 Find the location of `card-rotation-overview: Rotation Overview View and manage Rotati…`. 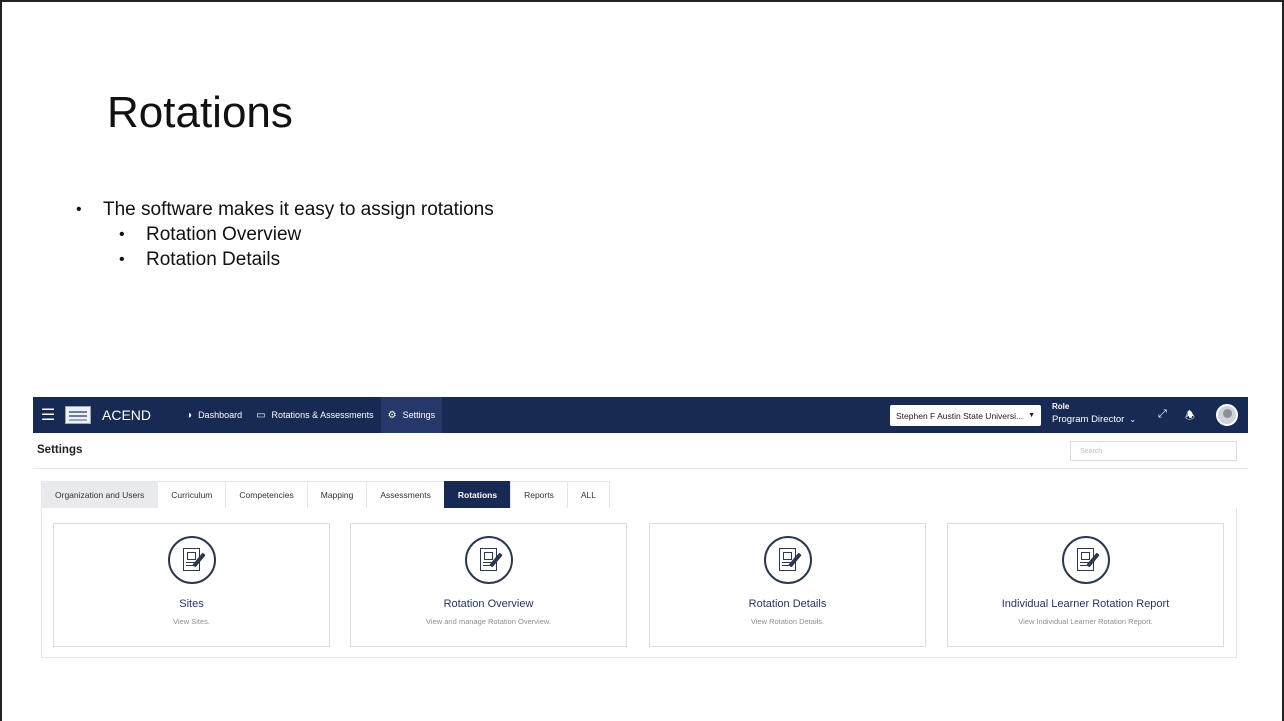

card-rotation-overview: Rotation Overview View and manage Rotati… is located at coordinates (488, 585).